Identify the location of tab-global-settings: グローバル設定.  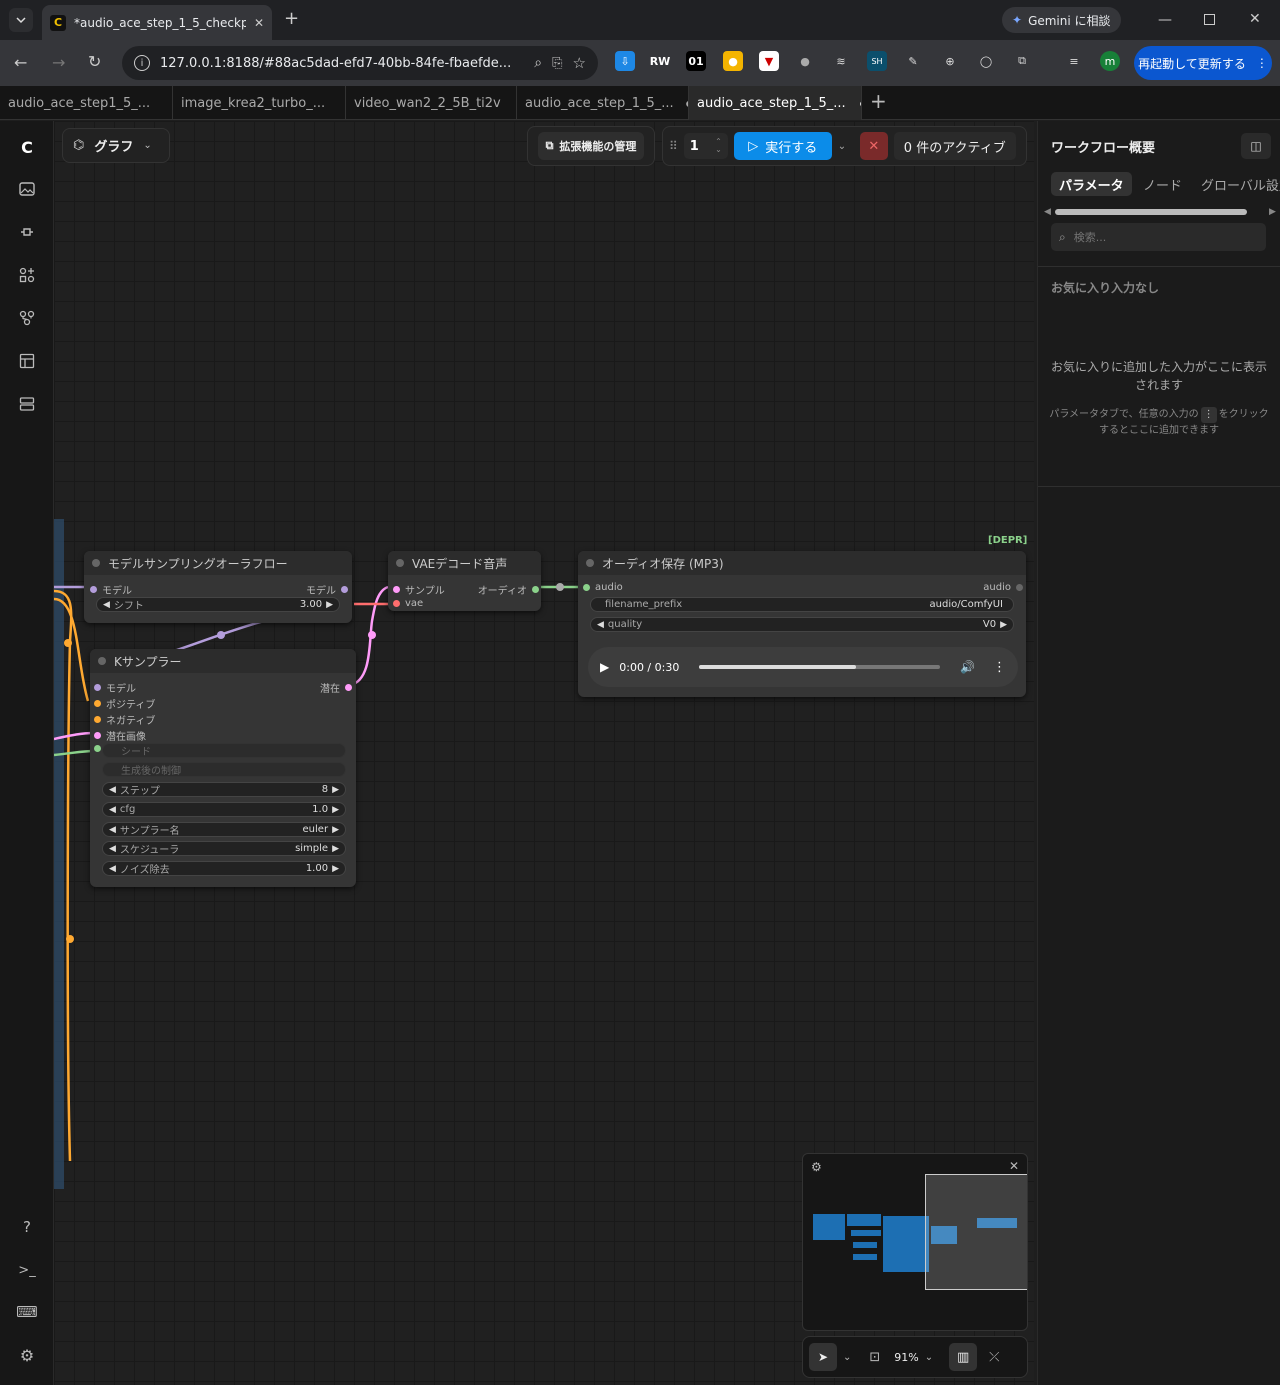
(1240, 184).